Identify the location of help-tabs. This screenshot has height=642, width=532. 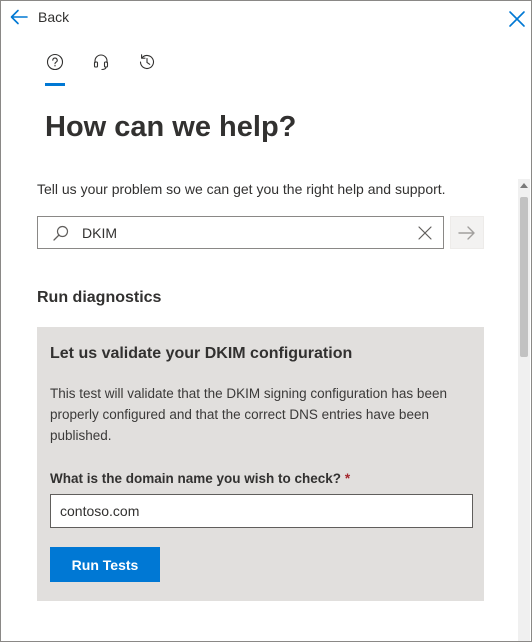
(110, 68).